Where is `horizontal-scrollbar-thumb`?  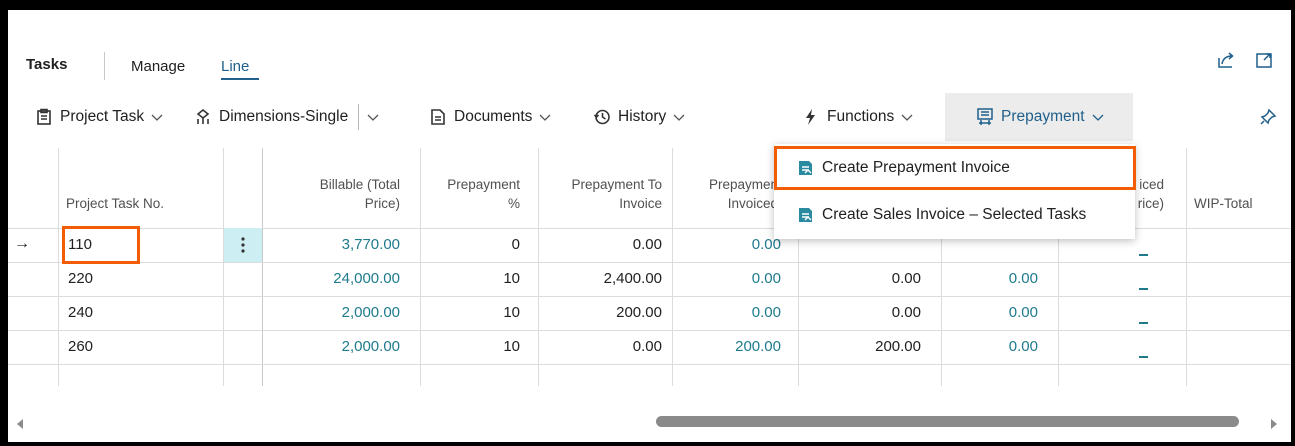
horizontal-scrollbar-thumb is located at coordinates (947, 421).